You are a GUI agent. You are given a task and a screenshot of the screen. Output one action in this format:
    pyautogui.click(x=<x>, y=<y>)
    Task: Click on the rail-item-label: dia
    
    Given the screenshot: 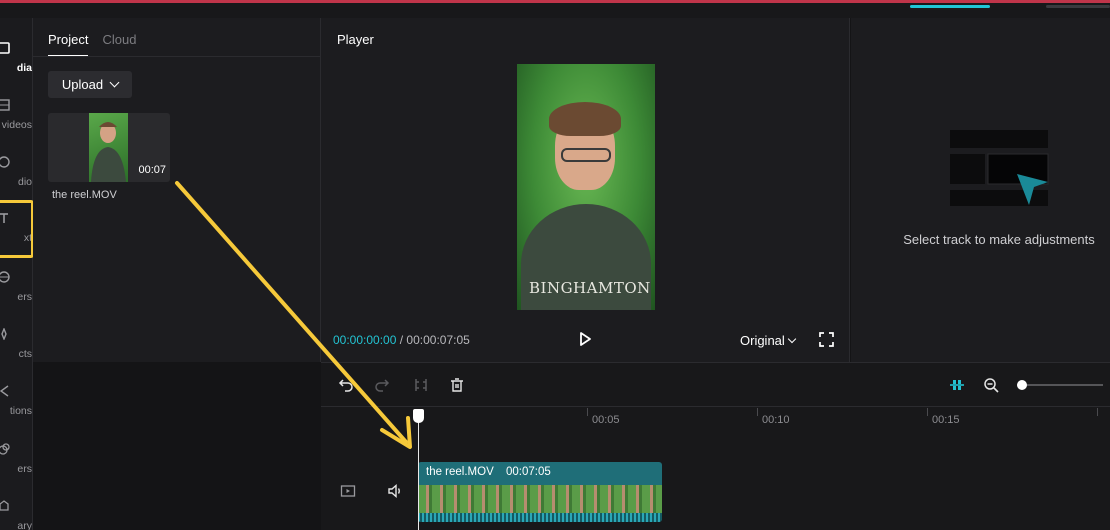 What is the action you would take?
    pyautogui.click(x=24, y=68)
    